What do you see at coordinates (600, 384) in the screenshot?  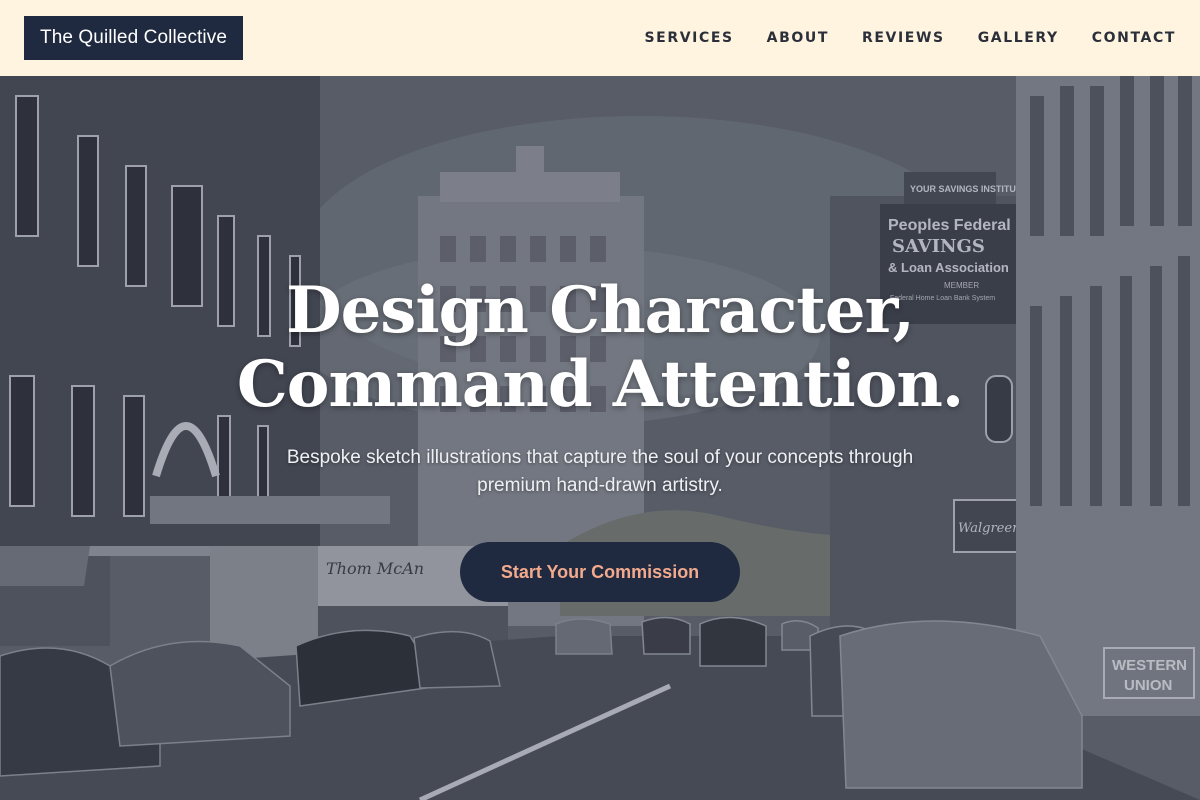 I see `hero-headline-line2: Command Attention.` at bounding box center [600, 384].